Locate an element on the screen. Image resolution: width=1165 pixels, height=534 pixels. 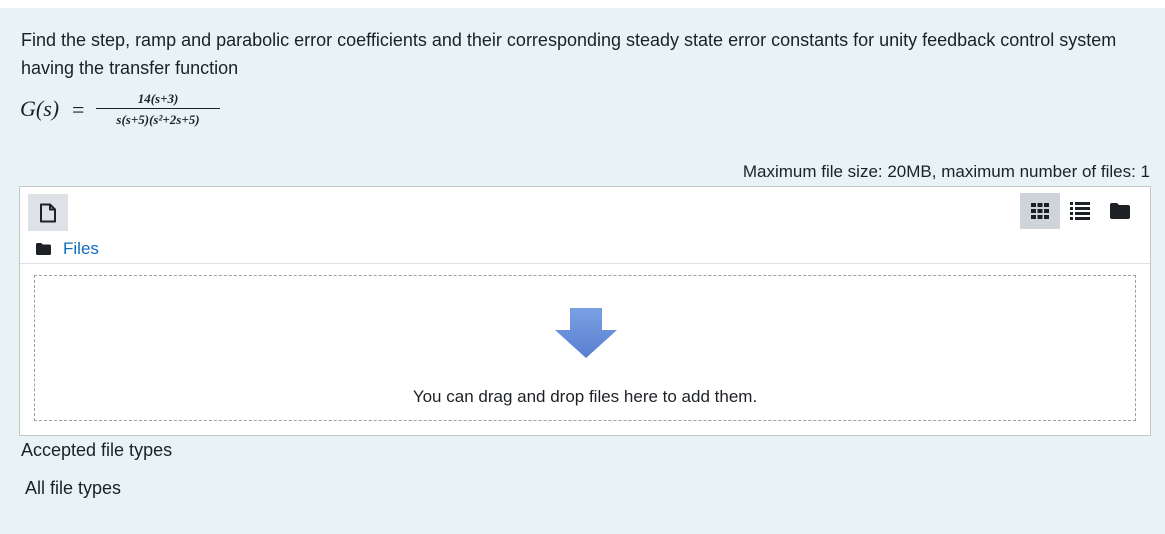
list-icon is located at coordinates (1080, 211).